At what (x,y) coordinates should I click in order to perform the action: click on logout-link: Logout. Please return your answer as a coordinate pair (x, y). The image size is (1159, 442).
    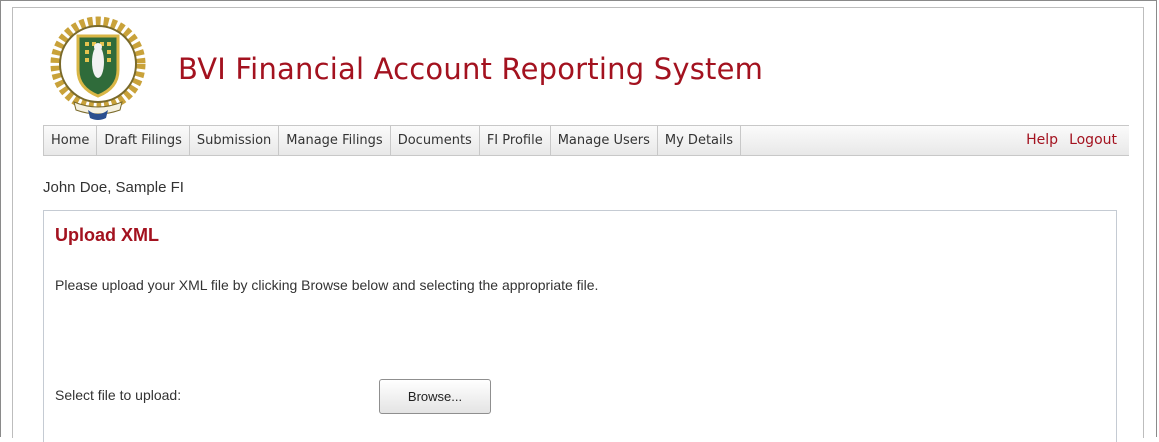
    Looking at the image, I should click on (1093, 140).